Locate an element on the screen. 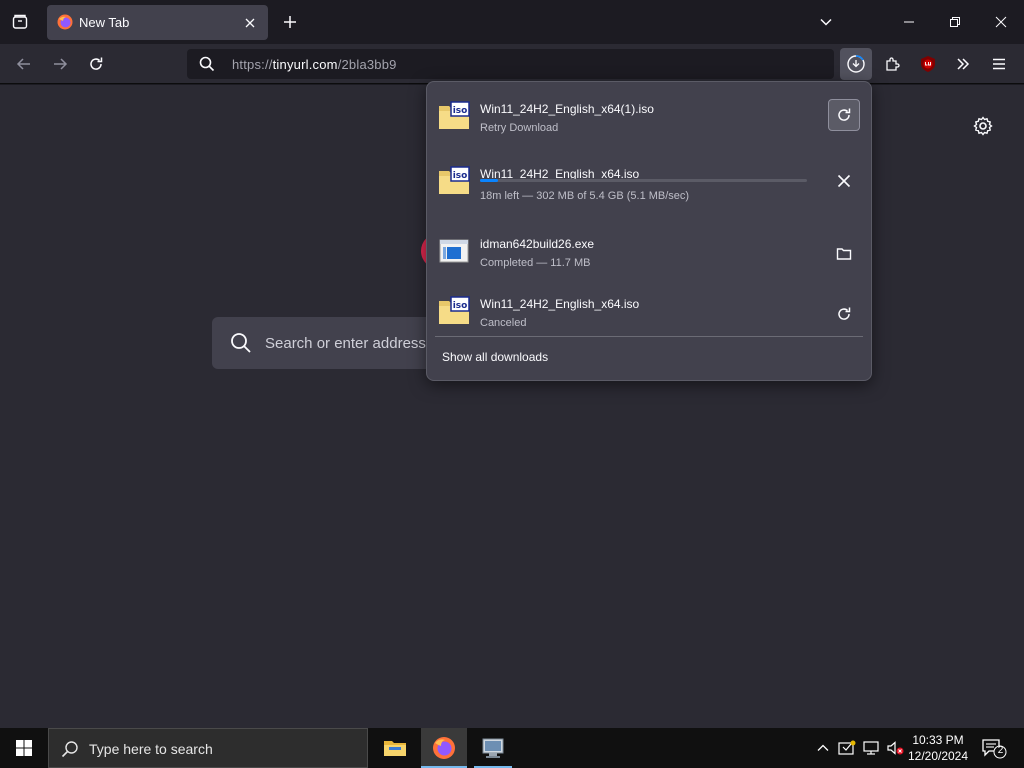 This screenshot has height=768, width=1024. show-in-folder-button is located at coordinates (844, 254).